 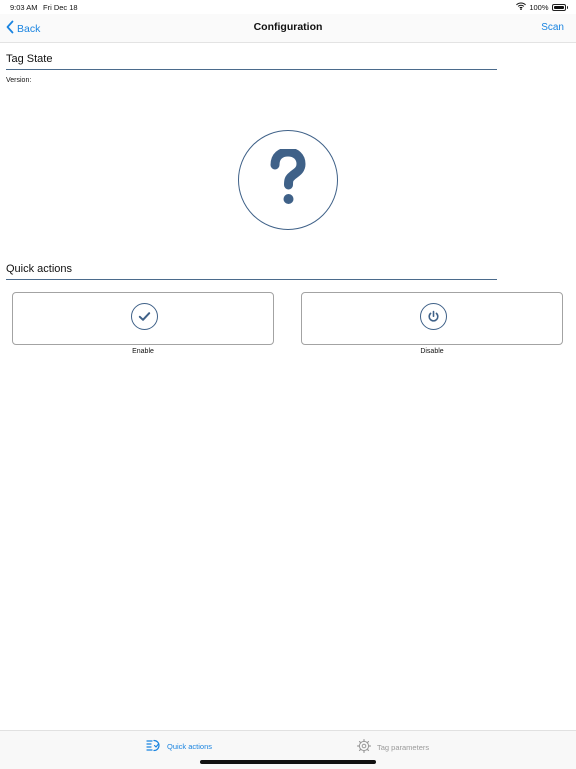 What do you see at coordinates (288, 7) in the screenshot?
I see `status-bar: 9:03 AM Fri Dec 18 100%` at bounding box center [288, 7].